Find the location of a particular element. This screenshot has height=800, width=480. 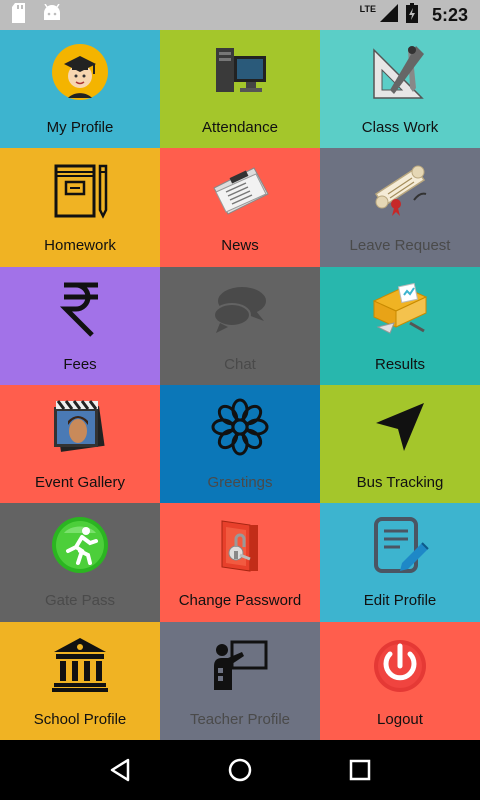

tile-greetings: Greetings is located at coordinates (240, 444).